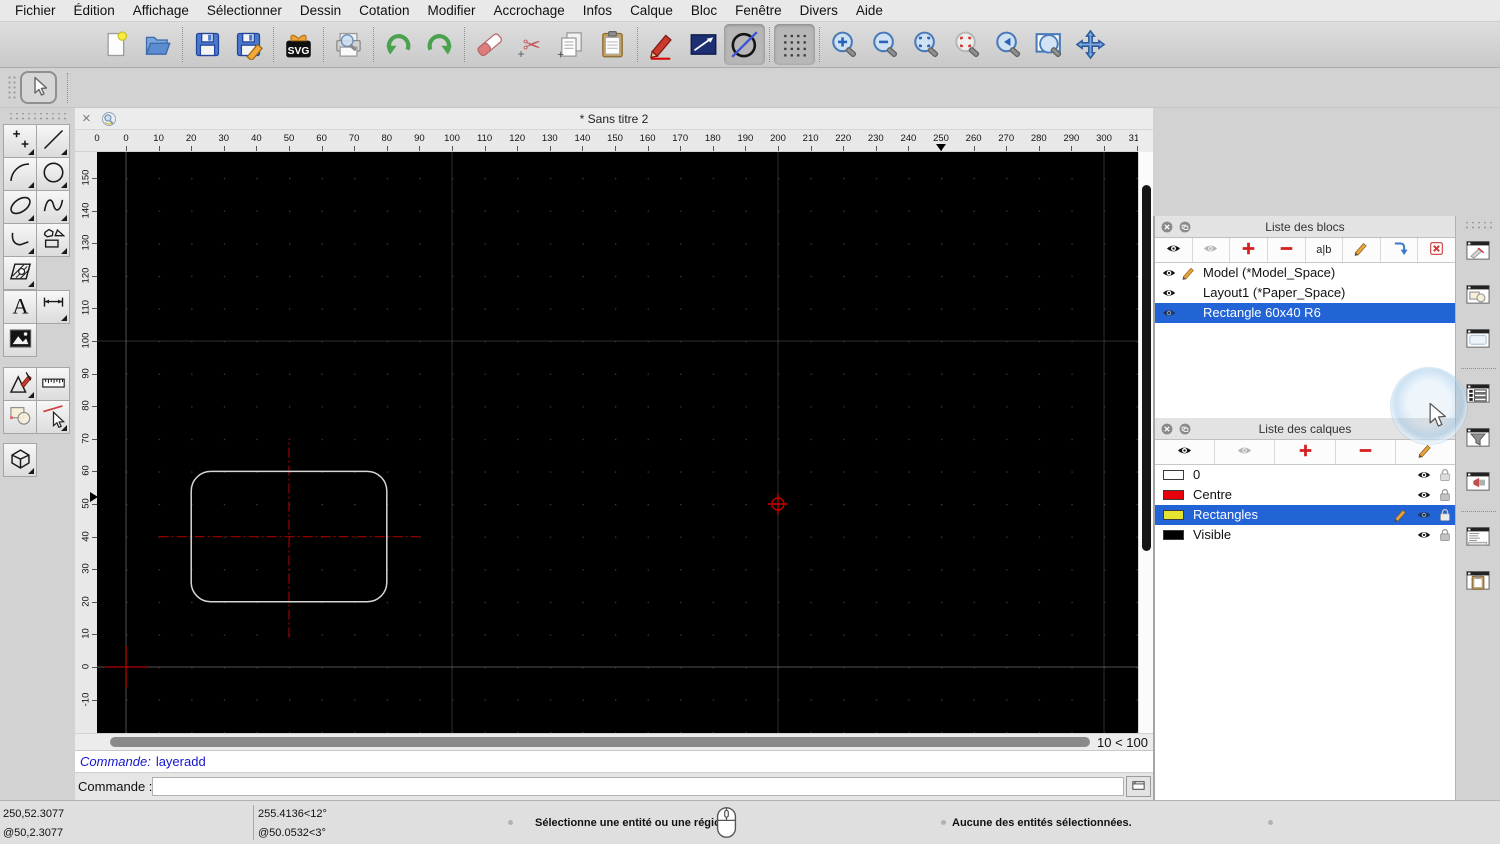  Describe the element at coordinates (1325, 250) in the screenshot. I see `rename-block-button: a|b` at that location.